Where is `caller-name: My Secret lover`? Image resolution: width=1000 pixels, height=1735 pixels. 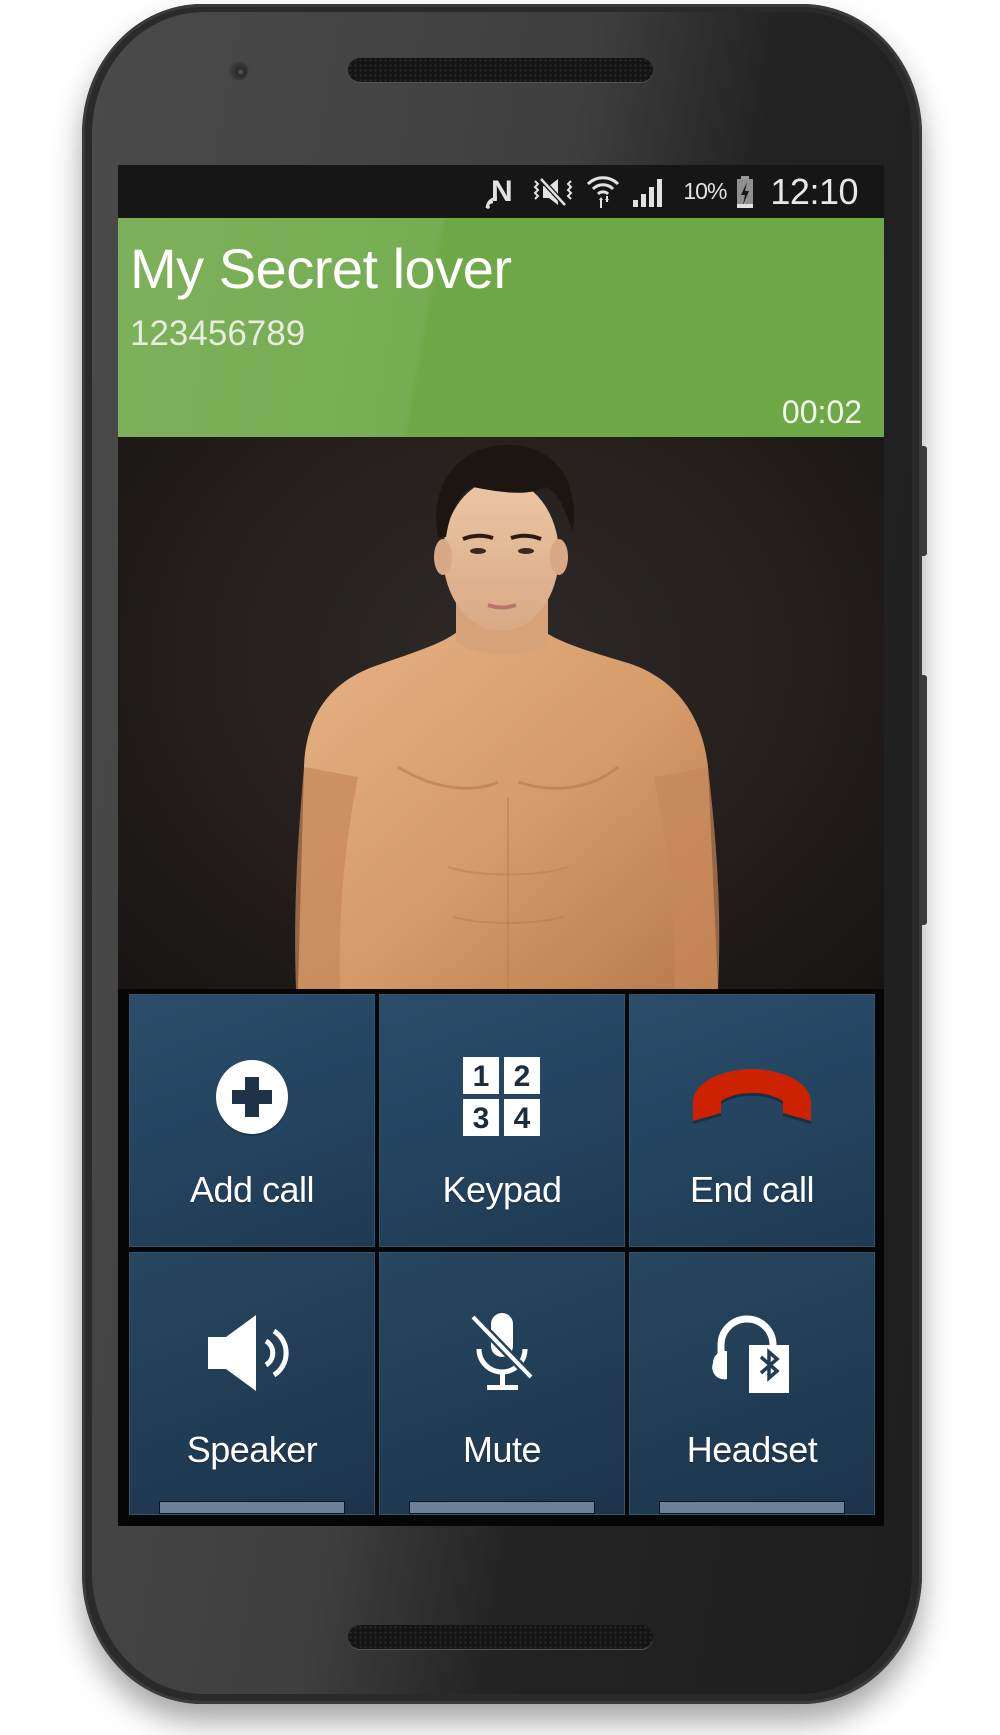
caller-name: My Secret lover is located at coordinates (321, 268).